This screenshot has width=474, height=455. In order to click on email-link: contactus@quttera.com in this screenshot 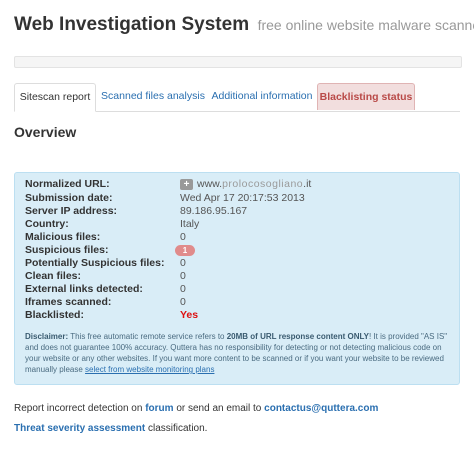, I will do `click(321, 408)`.